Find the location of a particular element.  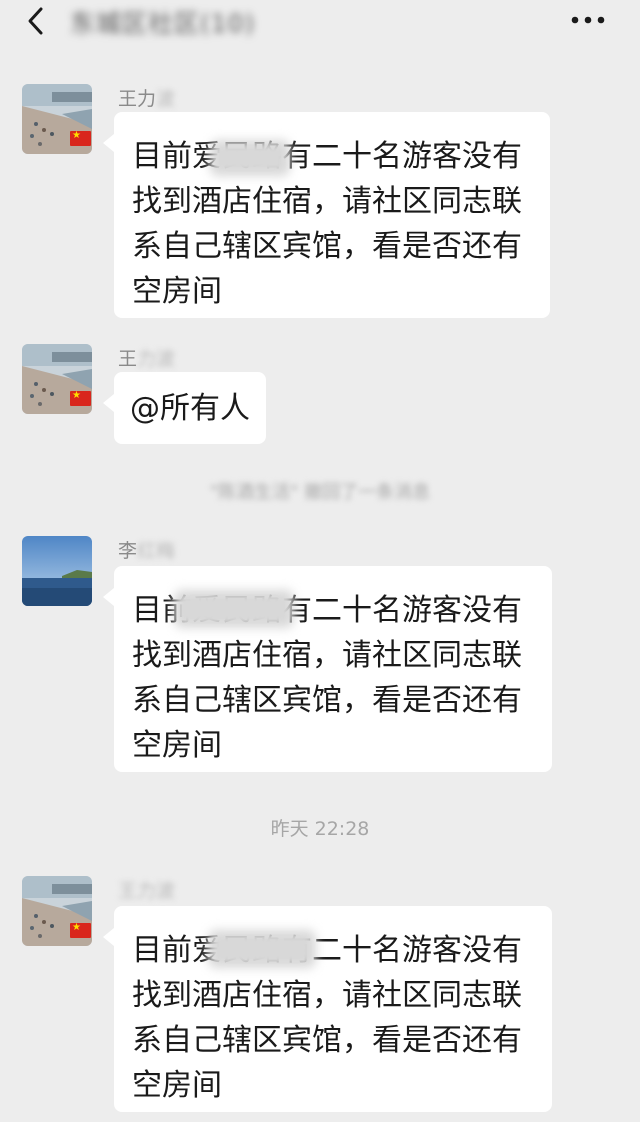

message-text: @所有人 is located at coordinates (190, 408).